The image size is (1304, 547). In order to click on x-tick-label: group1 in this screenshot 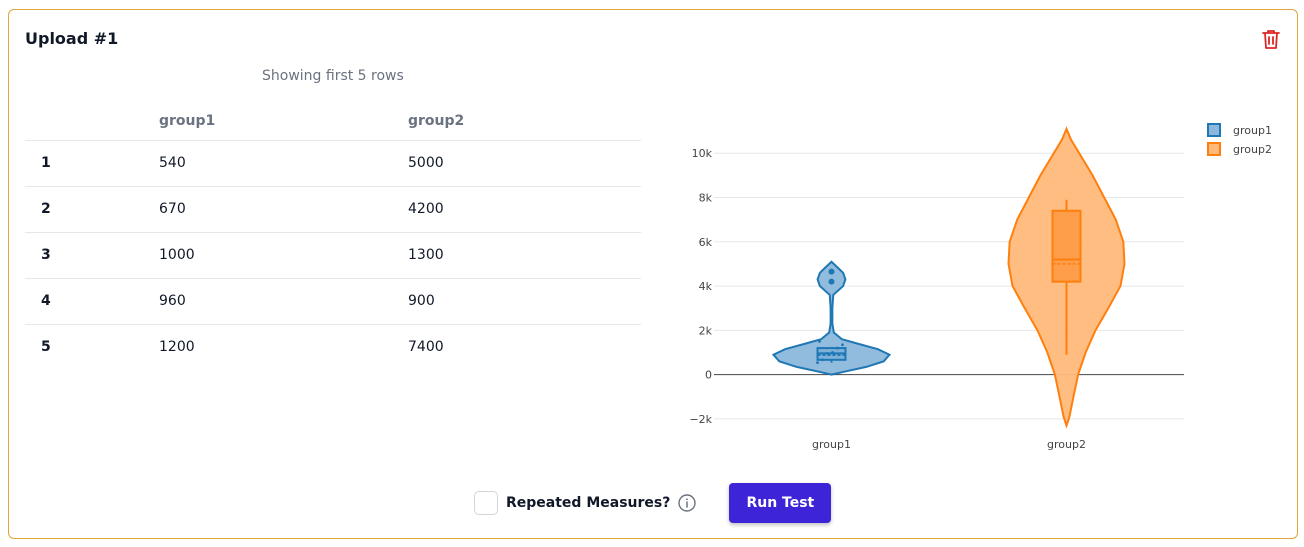, I will do `click(831, 444)`.